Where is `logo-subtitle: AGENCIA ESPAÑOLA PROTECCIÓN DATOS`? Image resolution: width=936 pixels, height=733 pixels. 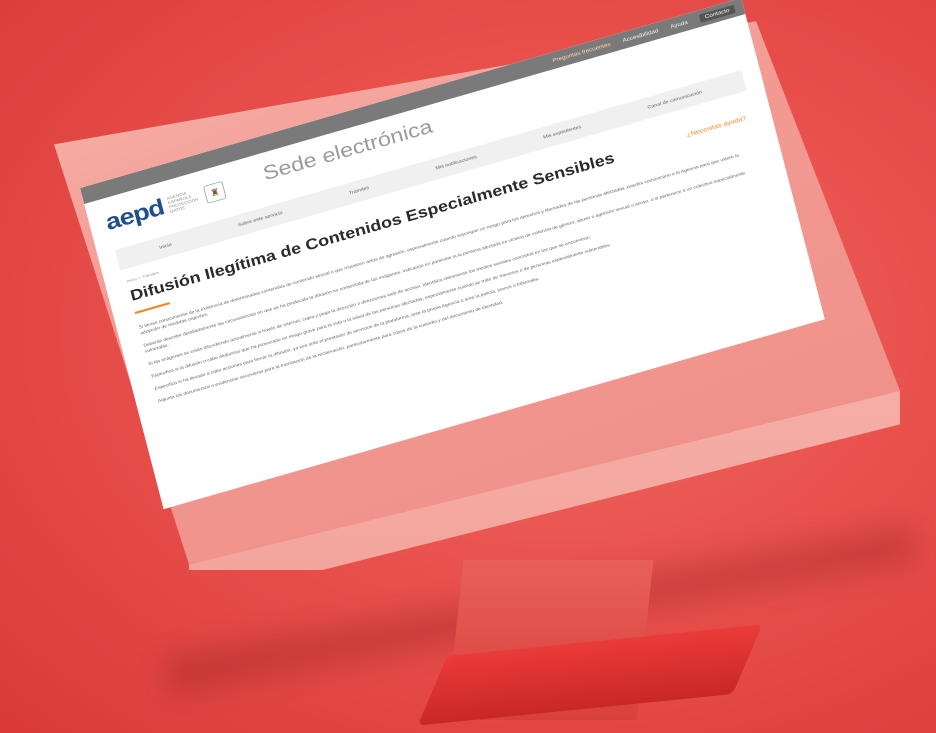
logo-subtitle: AGENCIA ESPAÑOLA PROTECCIÓN DATOS is located at coordinates (182, 203).